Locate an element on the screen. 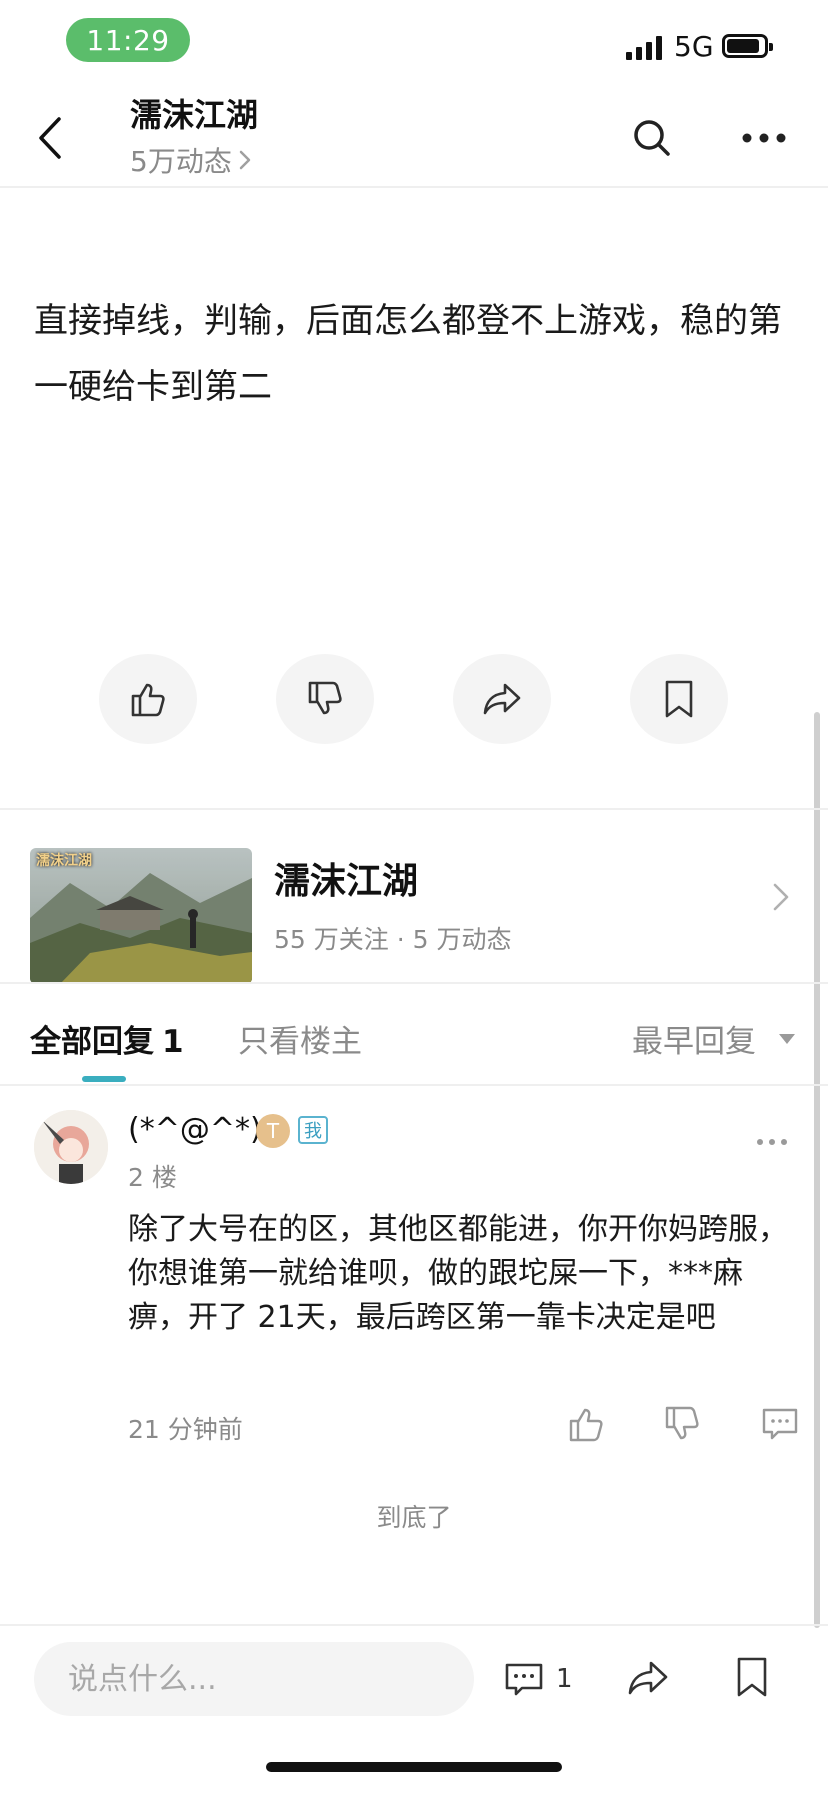  tab-all-count: 1 is located at coordinates (173, 1042).